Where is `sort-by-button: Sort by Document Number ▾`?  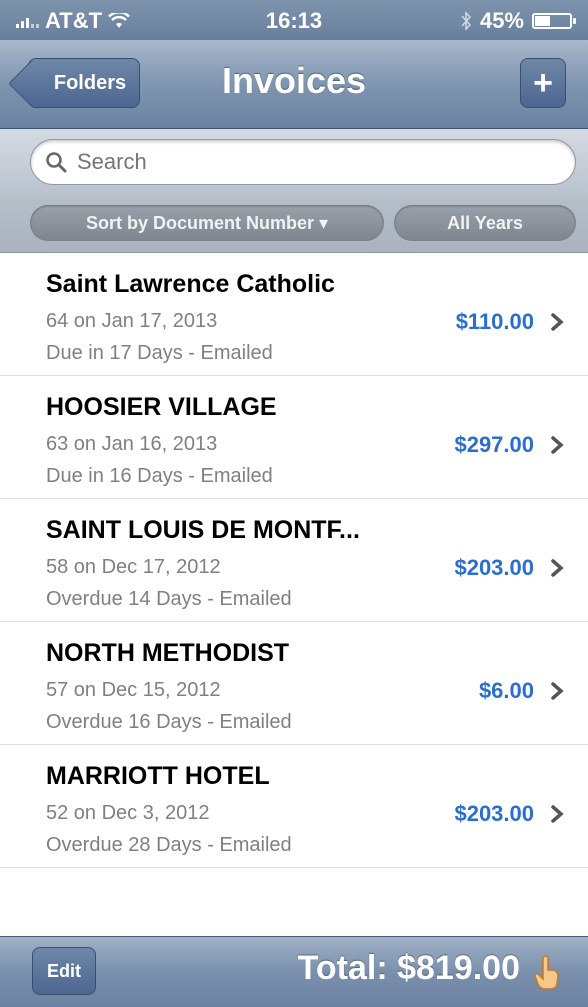 sort-by-button: Sort by Document Number ▾ is located at coordinates (207, 223).